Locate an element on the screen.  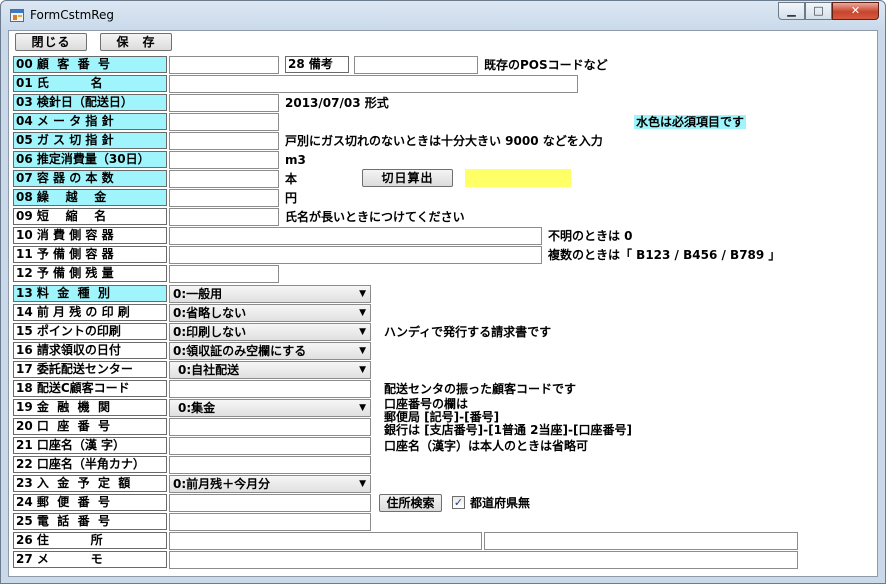
label-prev-balance-print: 14 前 月 残 の 印 刷 is located at coordinates (90, 312).